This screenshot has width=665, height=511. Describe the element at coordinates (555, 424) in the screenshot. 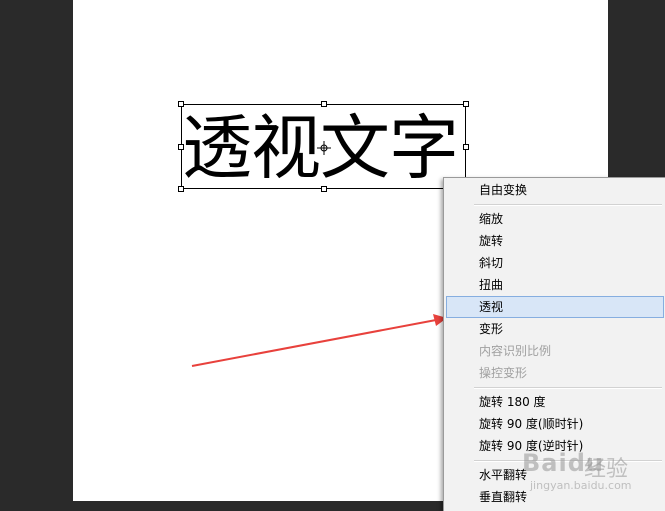

I see `menu-item-rotate-90-cw: 旋转 90 度(顺时针)` at that location.